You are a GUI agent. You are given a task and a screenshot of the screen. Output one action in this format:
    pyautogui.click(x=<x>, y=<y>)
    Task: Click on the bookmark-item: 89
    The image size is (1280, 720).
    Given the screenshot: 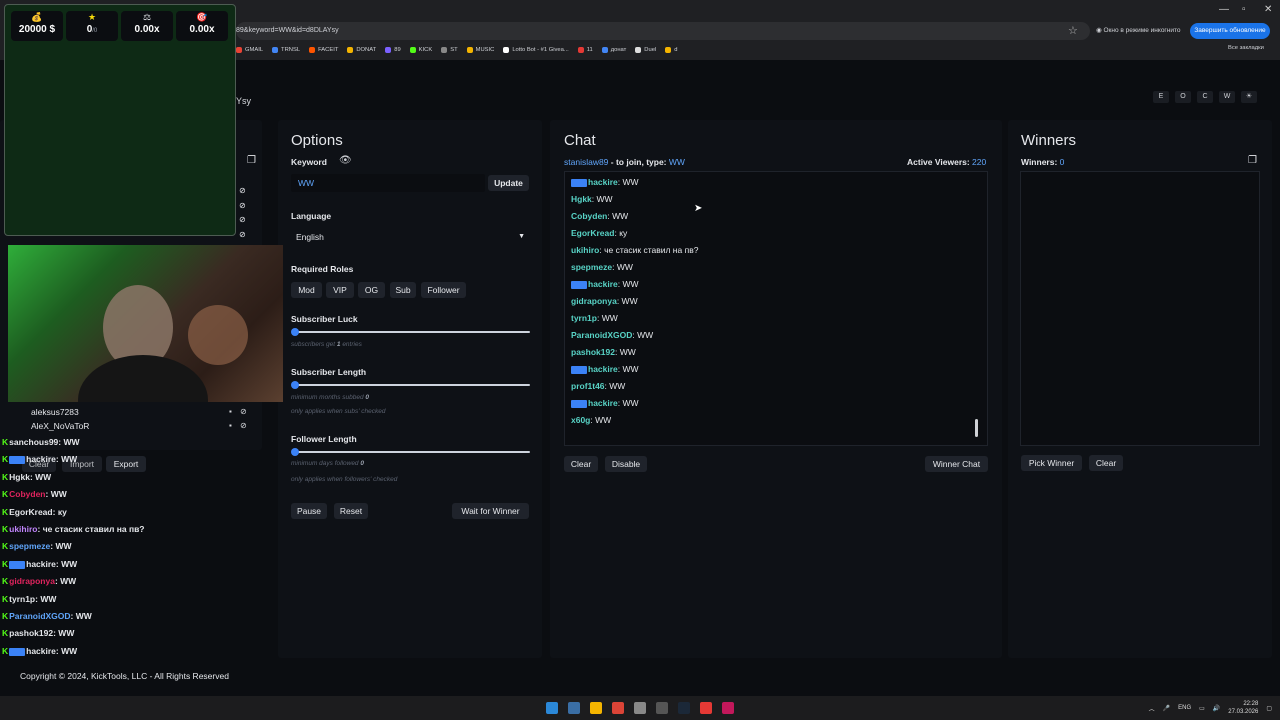 What is the action you would take?
    pyautogui.click(x=393, y=50)
    